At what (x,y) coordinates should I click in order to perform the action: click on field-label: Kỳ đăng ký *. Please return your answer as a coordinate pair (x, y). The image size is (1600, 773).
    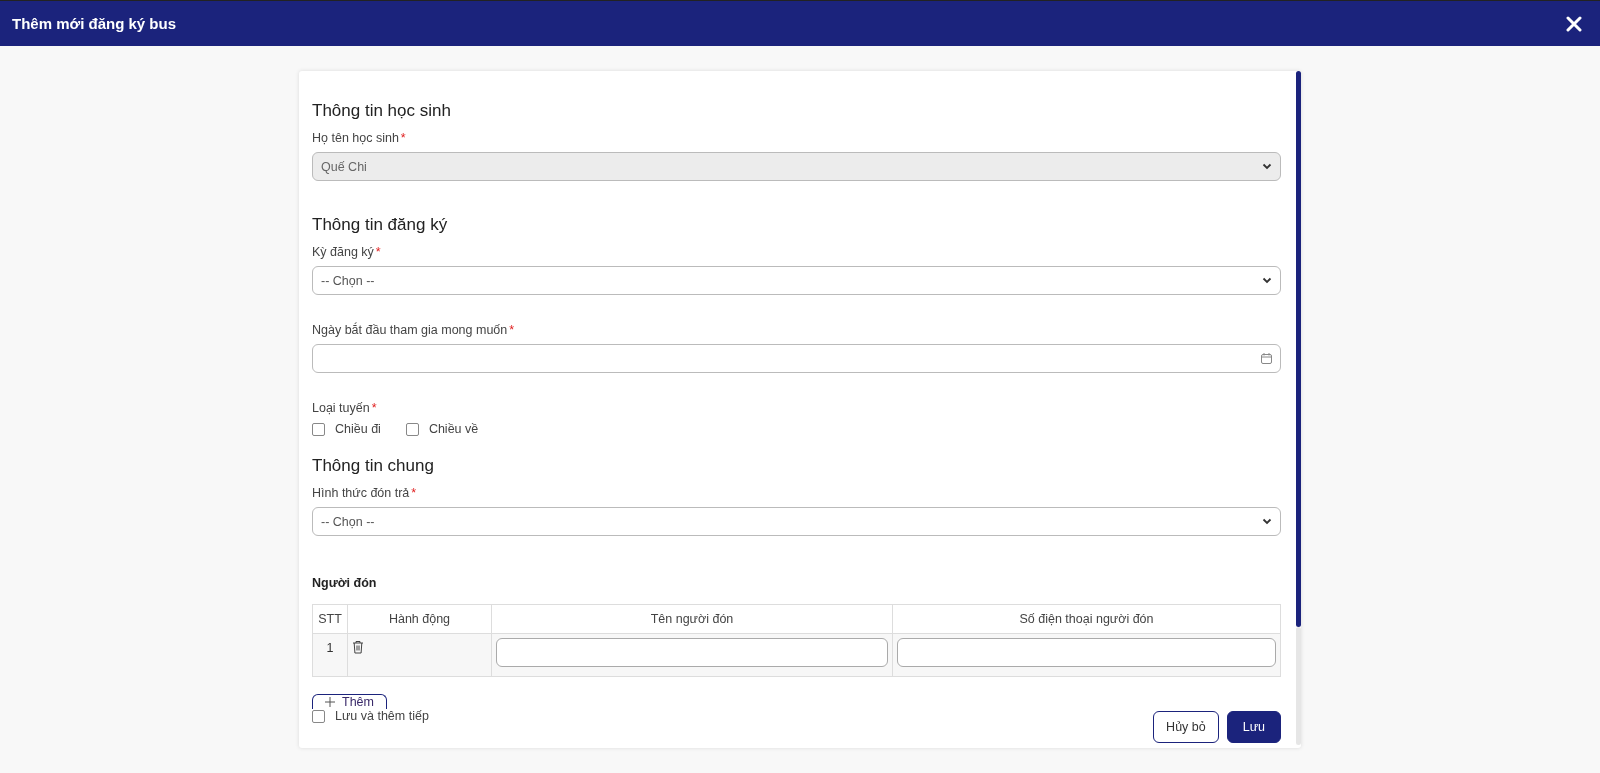
    Looking at the image, I should click on (347, 252).